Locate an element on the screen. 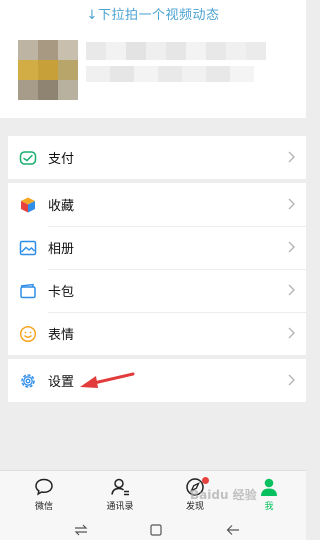  menu-item-label: 表情 is located at coordinates (61, 335).